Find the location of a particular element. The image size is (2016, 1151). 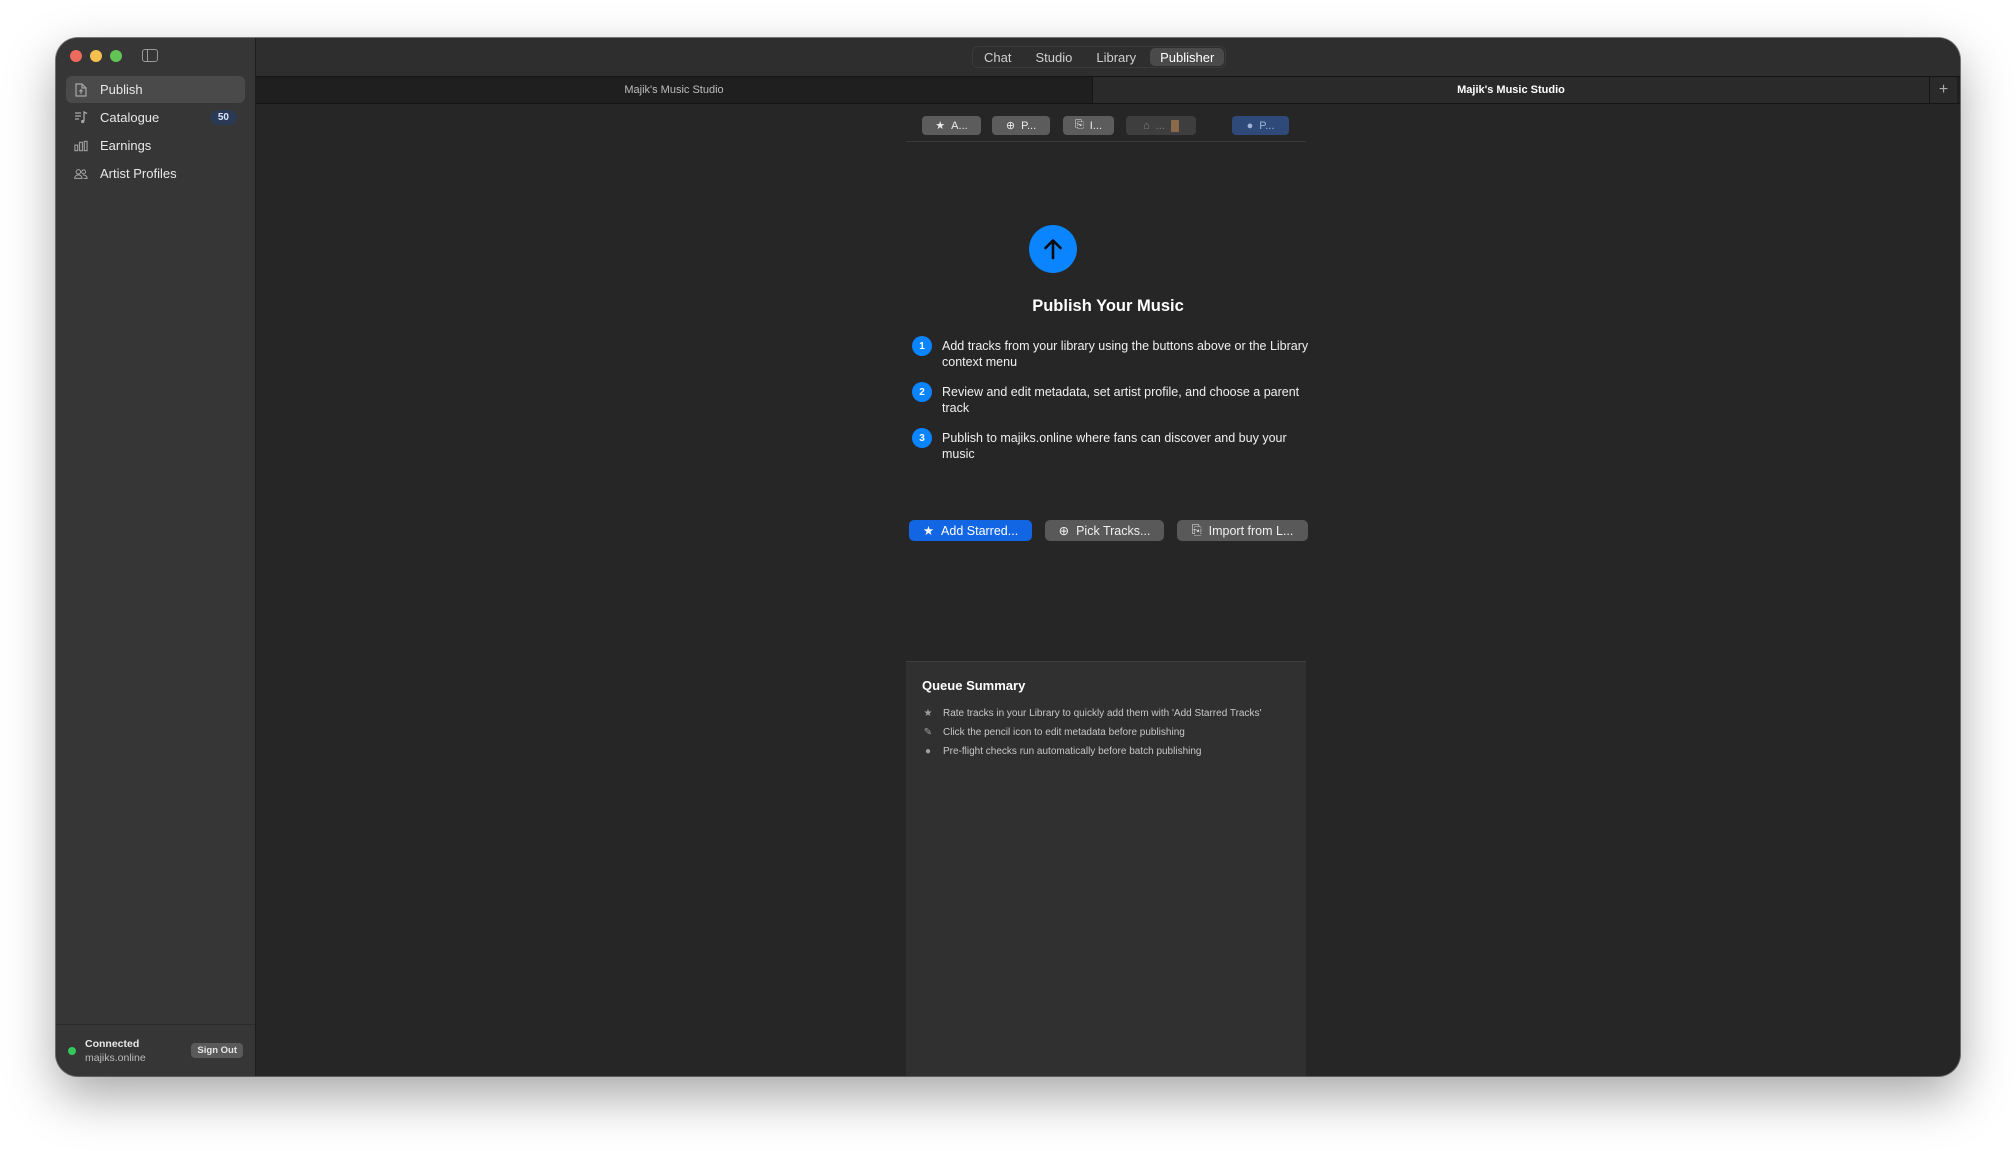

document-icon is located at coordinates (81, 89).